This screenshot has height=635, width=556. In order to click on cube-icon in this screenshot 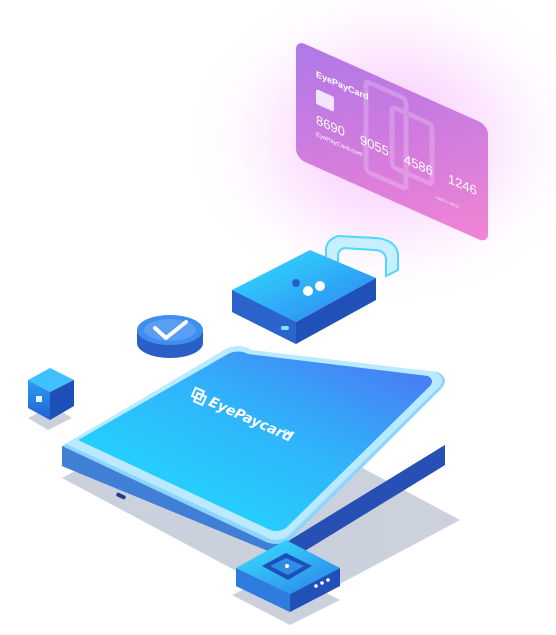, I will do `click(51, 394)`.